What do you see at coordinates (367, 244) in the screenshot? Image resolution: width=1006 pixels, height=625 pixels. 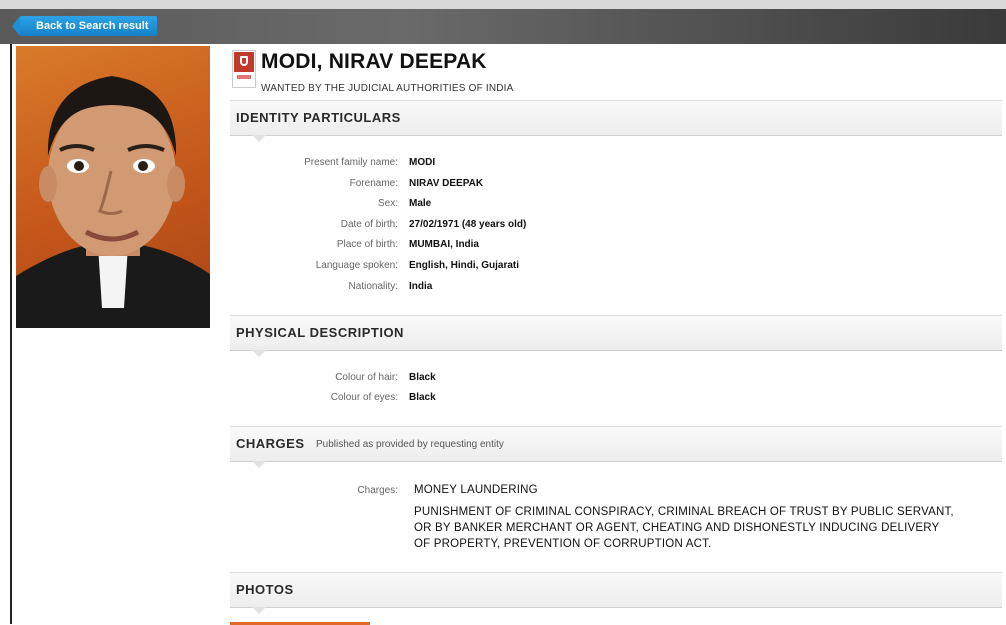 I see `field-label: Place of birth:` at bounding box center [367, 244].